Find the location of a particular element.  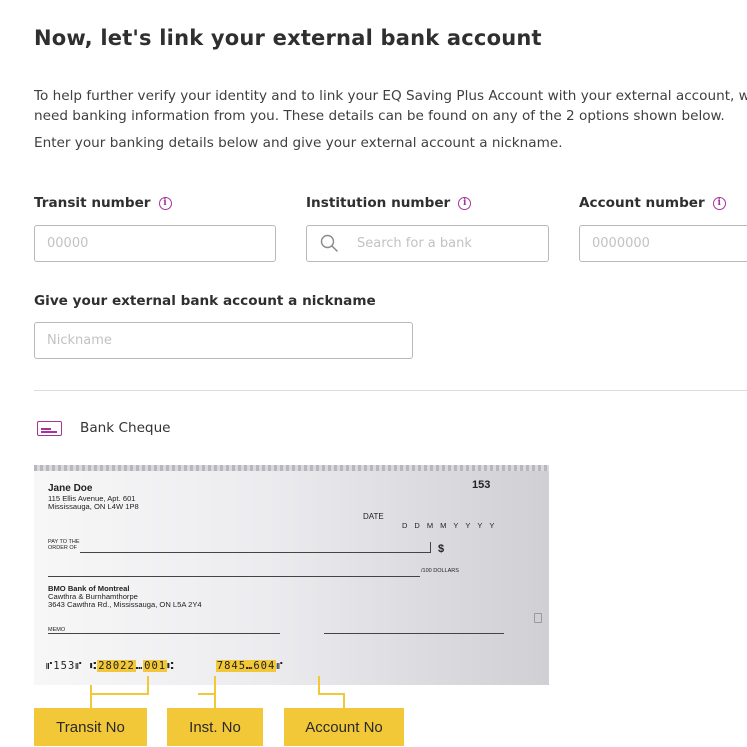

section-title: Bank Cheque is located at coordinates (125, 428).